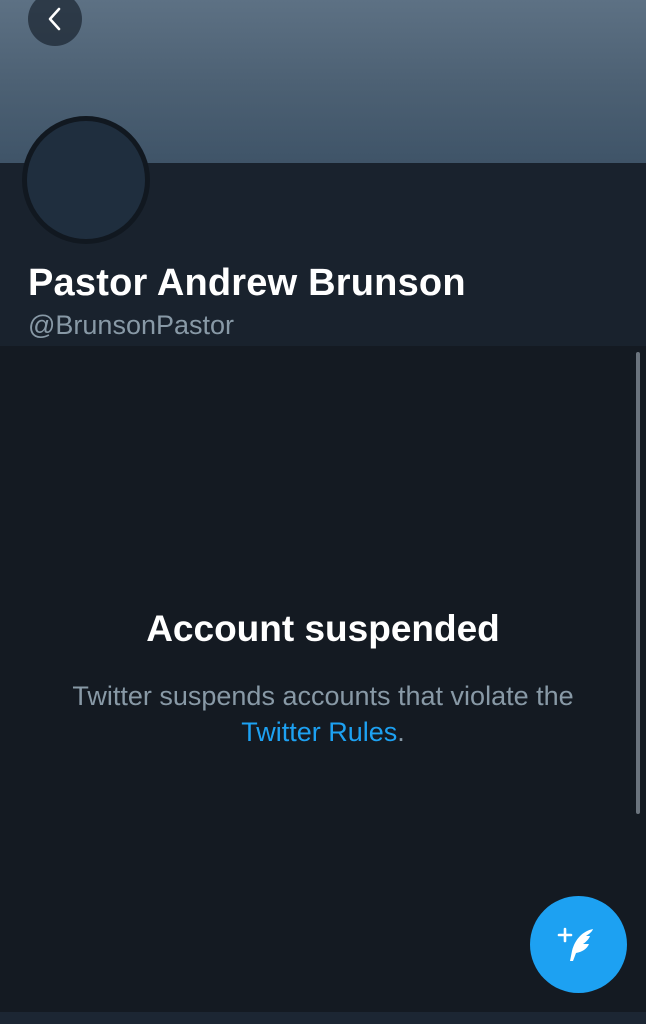 The image size is (646, 1024). Describe the element at coordinates (247, 283) in the screenshot. I see `display-name: Pastor Andrew Brunson` at that location.